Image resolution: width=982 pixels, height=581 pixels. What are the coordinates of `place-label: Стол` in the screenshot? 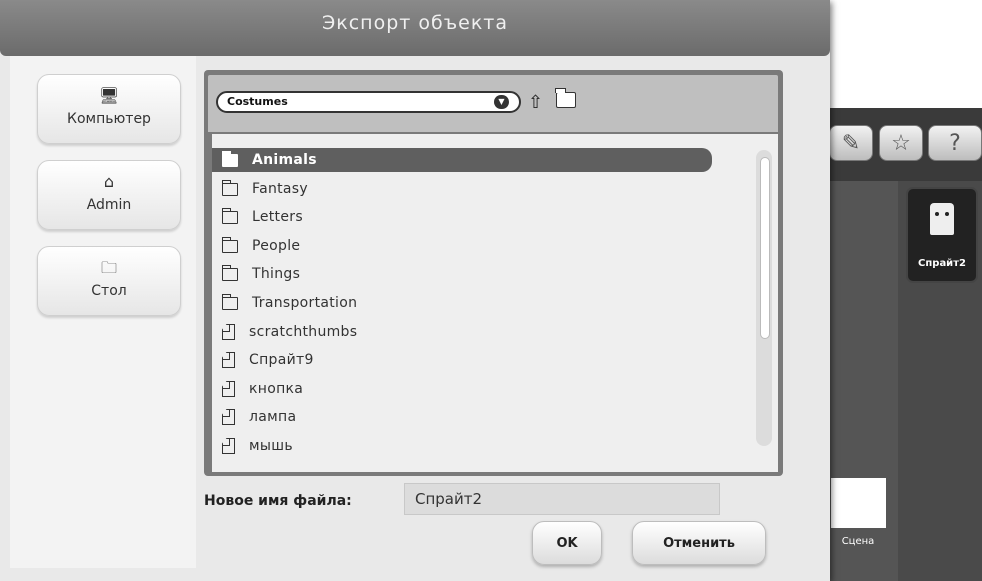 It's located at (109, 291).